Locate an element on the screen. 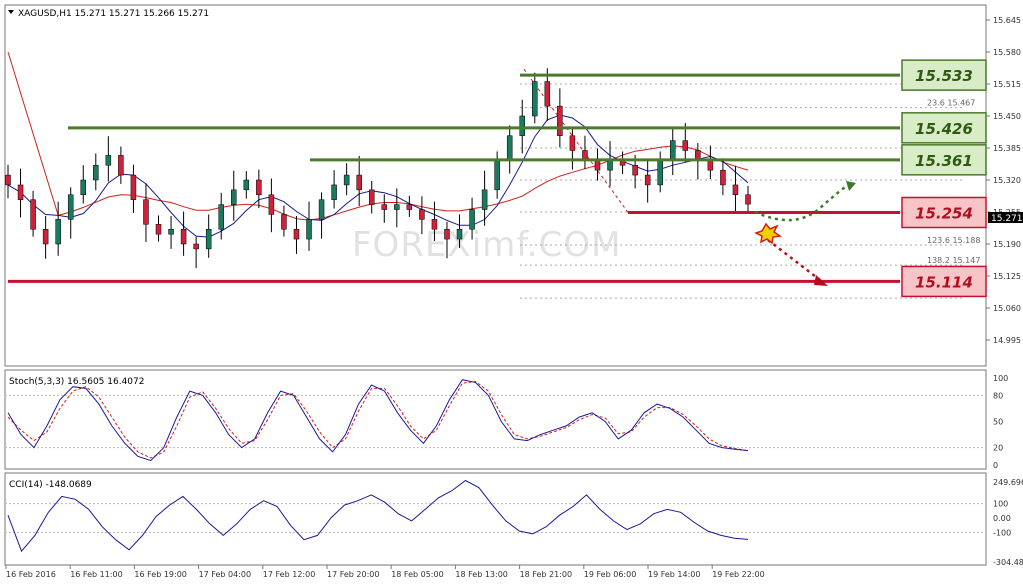  resistance-1-label: 15.533 is located at coordinates (944, 76).